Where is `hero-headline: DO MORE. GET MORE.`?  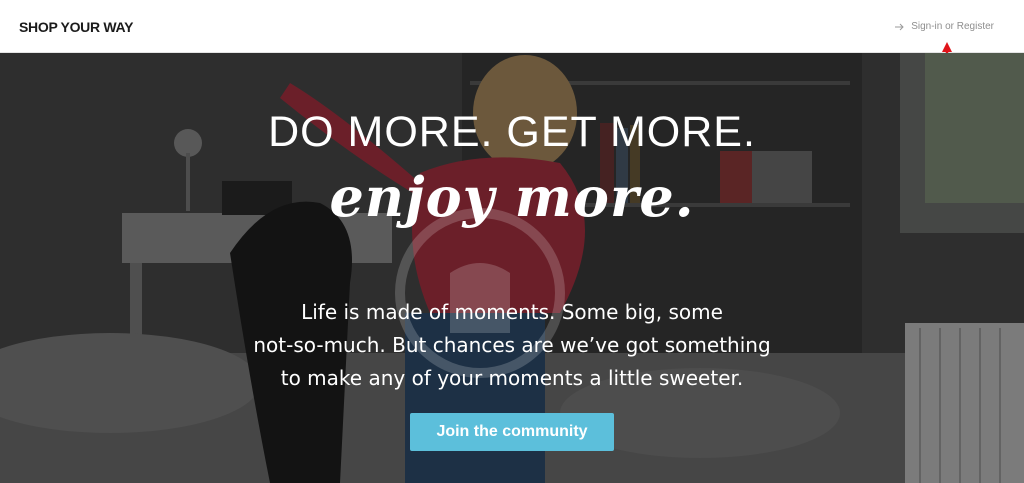
hero-headline: DO MORE. GET MORE. is located at coordinates (512, 132).